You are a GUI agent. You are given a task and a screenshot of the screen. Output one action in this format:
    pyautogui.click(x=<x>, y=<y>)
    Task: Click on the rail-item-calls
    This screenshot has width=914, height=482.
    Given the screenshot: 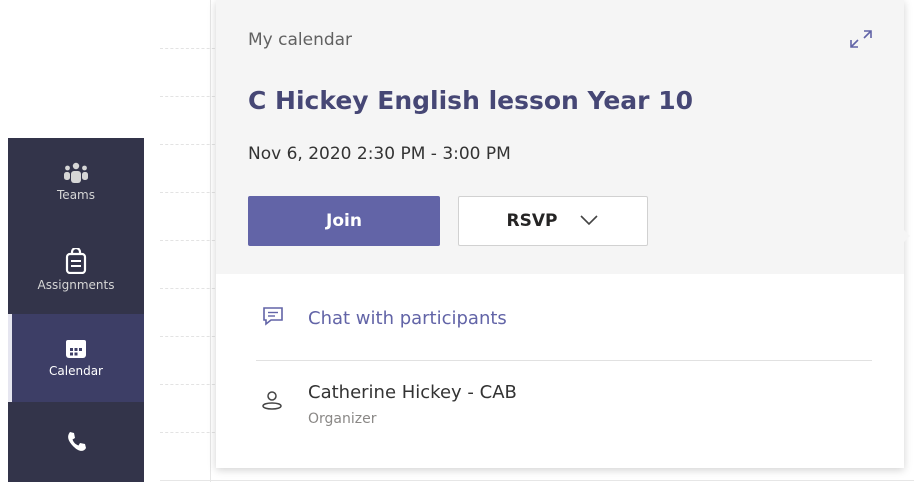 What is the action you would take?
    pyautogui.click(x=76, y=442)
    